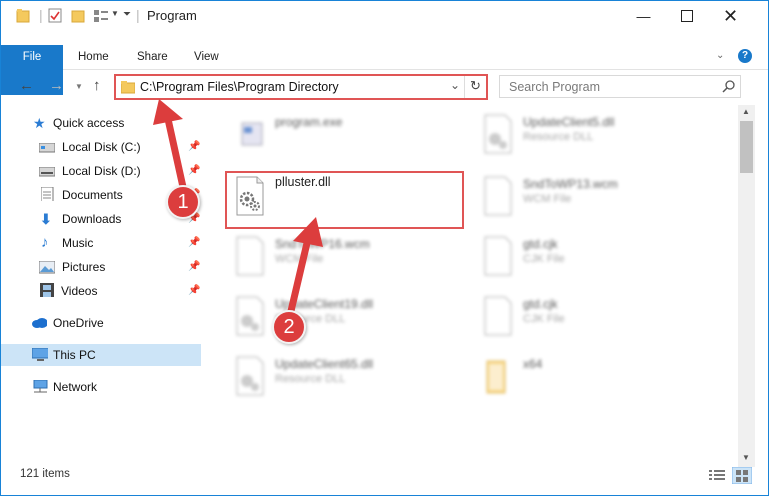 The image size is (769, 496). Describe the element at coordinates (79, 86) in the screenshot. I see `recent-locations-icon: ▼` at that location.